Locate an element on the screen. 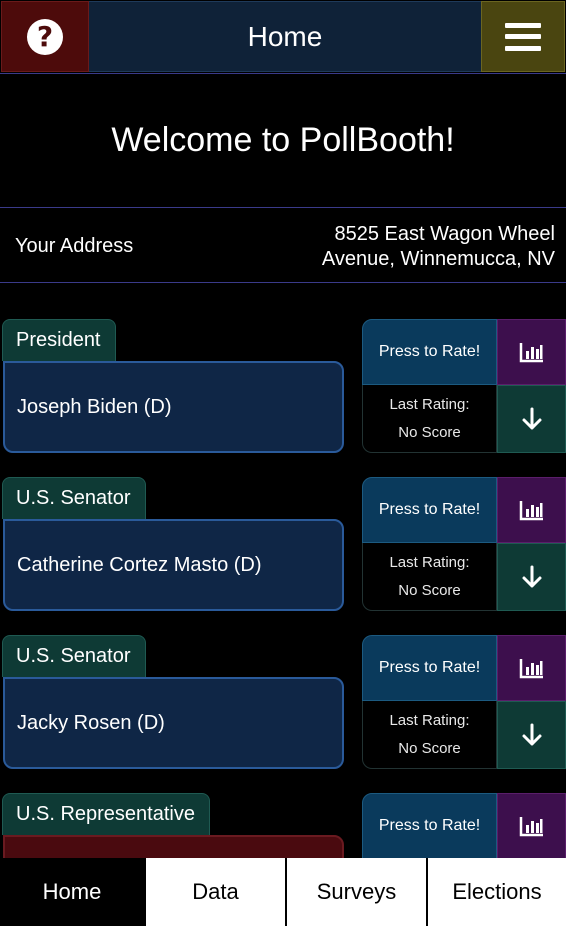 Image resolution: width=566 pixels, height=926 pixels. address-line-2: Avenue, Winnemucca, NV is located at coordinates (438, 259).